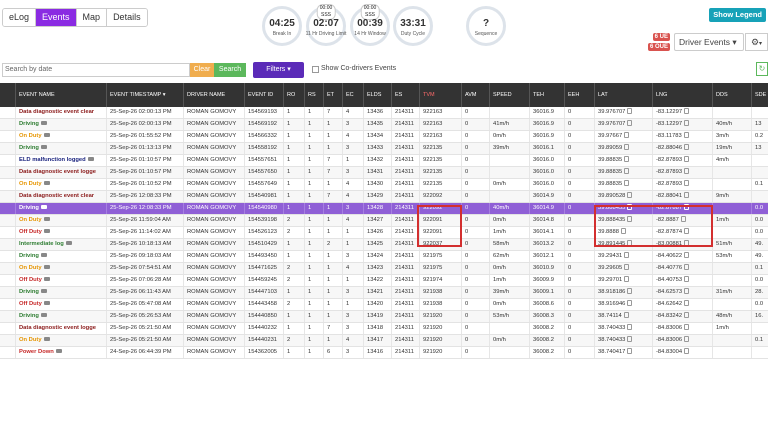 The image size is (768, 428). Describe the element at coordinates (278, 70) in the screenshot. I see `filters-button: Filters ▾` at that location.